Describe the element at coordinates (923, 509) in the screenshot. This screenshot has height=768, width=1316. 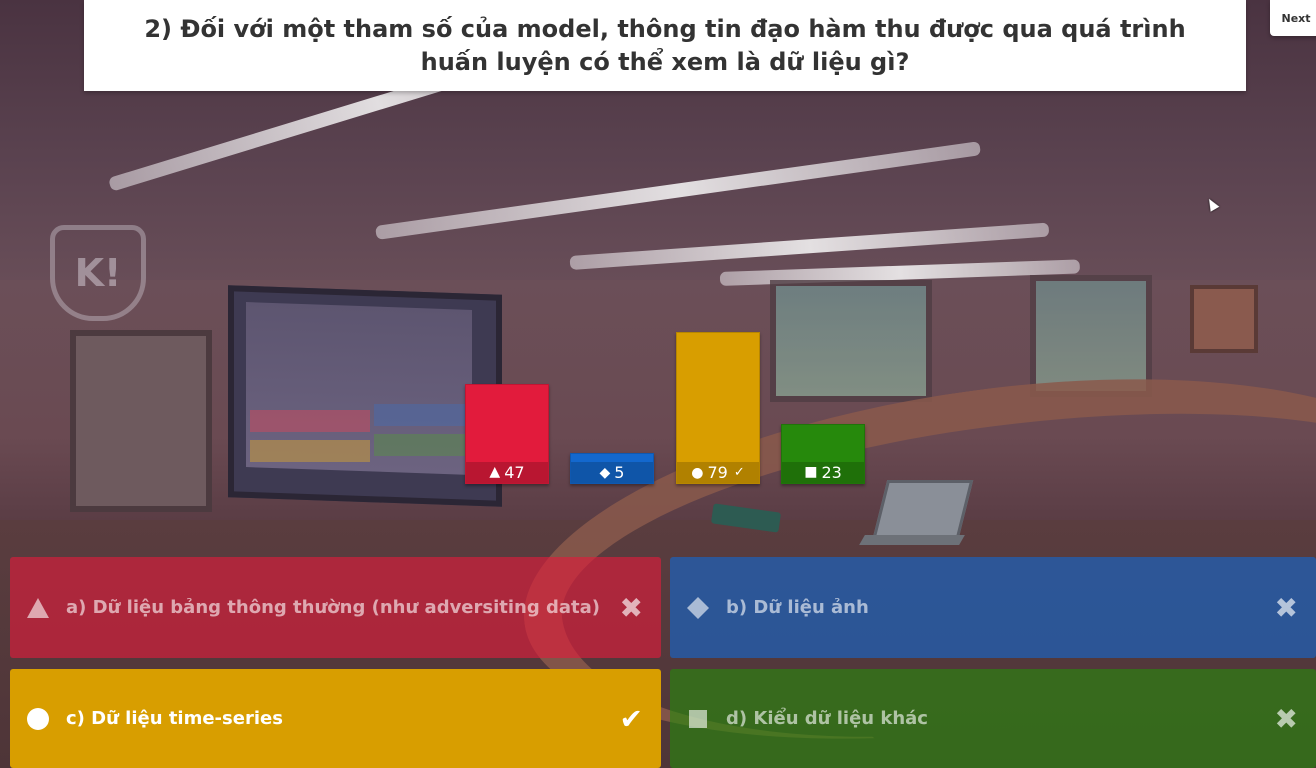
I see `background-laptop` at that location.